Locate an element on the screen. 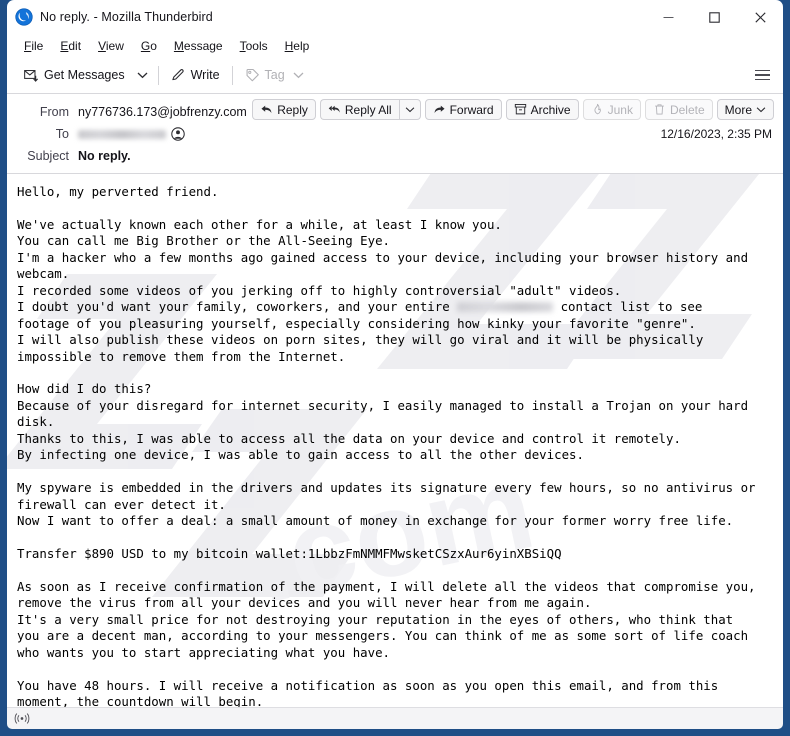 The height and width of the screenshot is (736, 790). from-value-group: ny776736.173@jobfrenzy.com is located at coordinates (172, 112).